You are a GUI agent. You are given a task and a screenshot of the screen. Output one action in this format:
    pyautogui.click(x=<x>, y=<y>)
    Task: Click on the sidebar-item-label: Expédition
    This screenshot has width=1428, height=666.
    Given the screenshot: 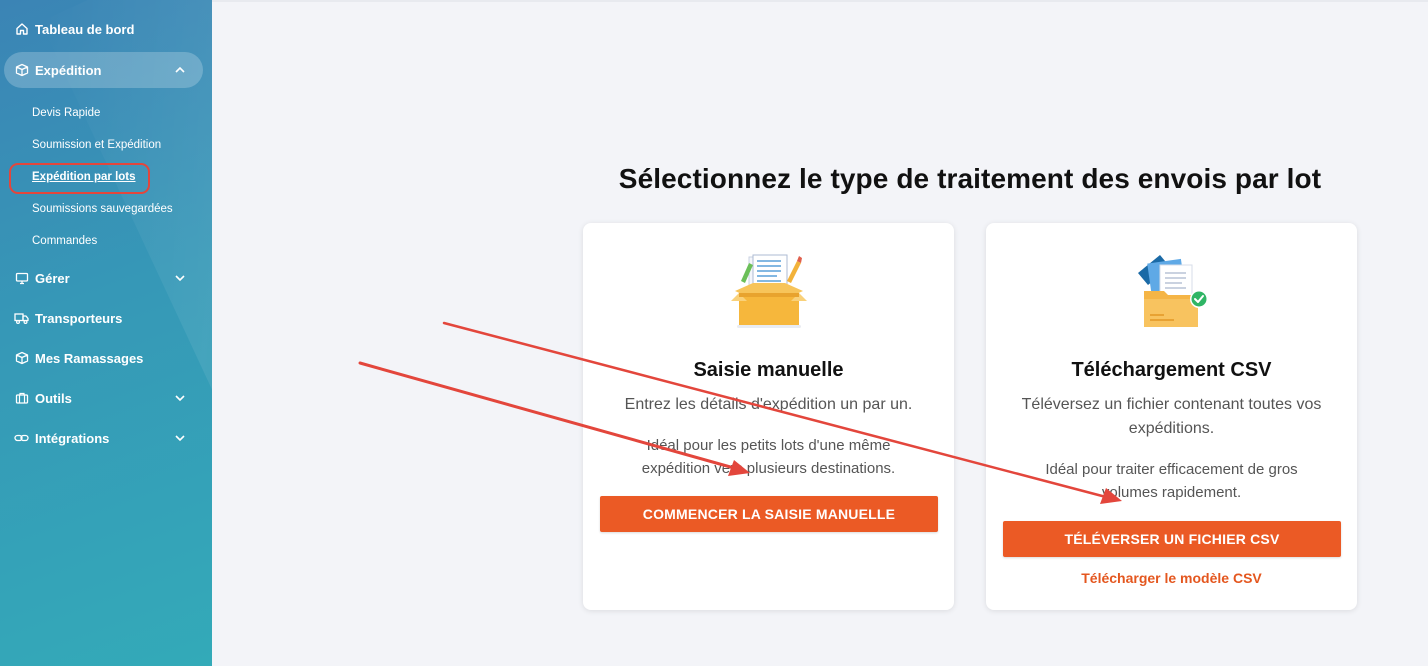 What is the action you would take?
    pyautogui.click(x=68, y=70)
    